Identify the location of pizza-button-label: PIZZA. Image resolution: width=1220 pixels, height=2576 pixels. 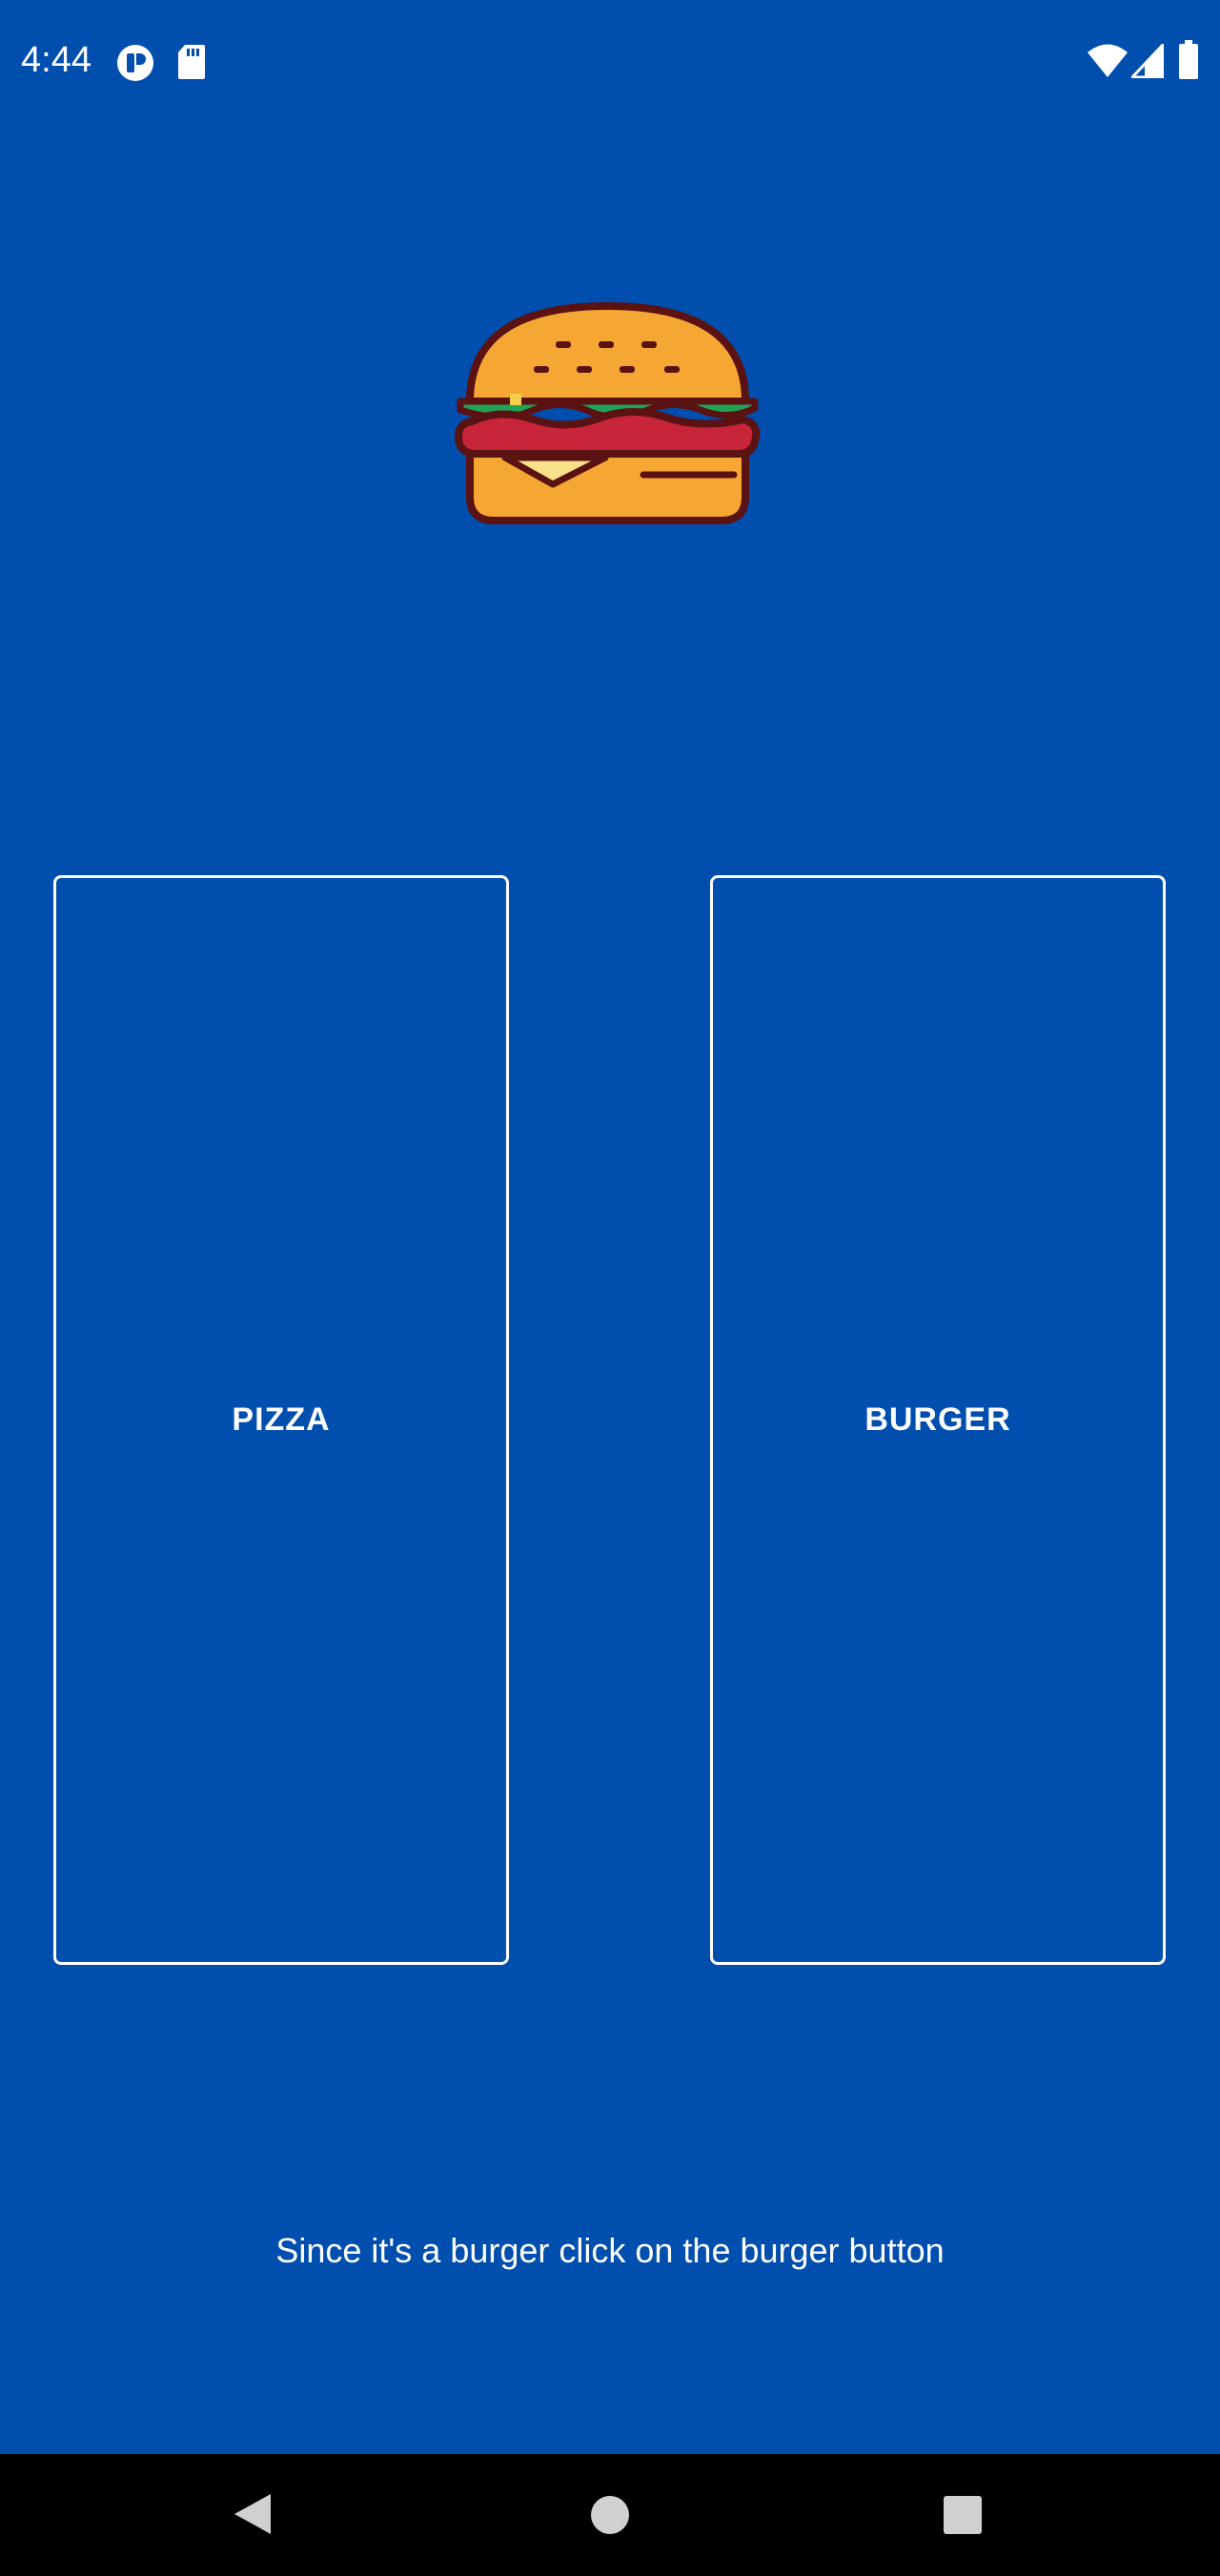
(281, 1419).